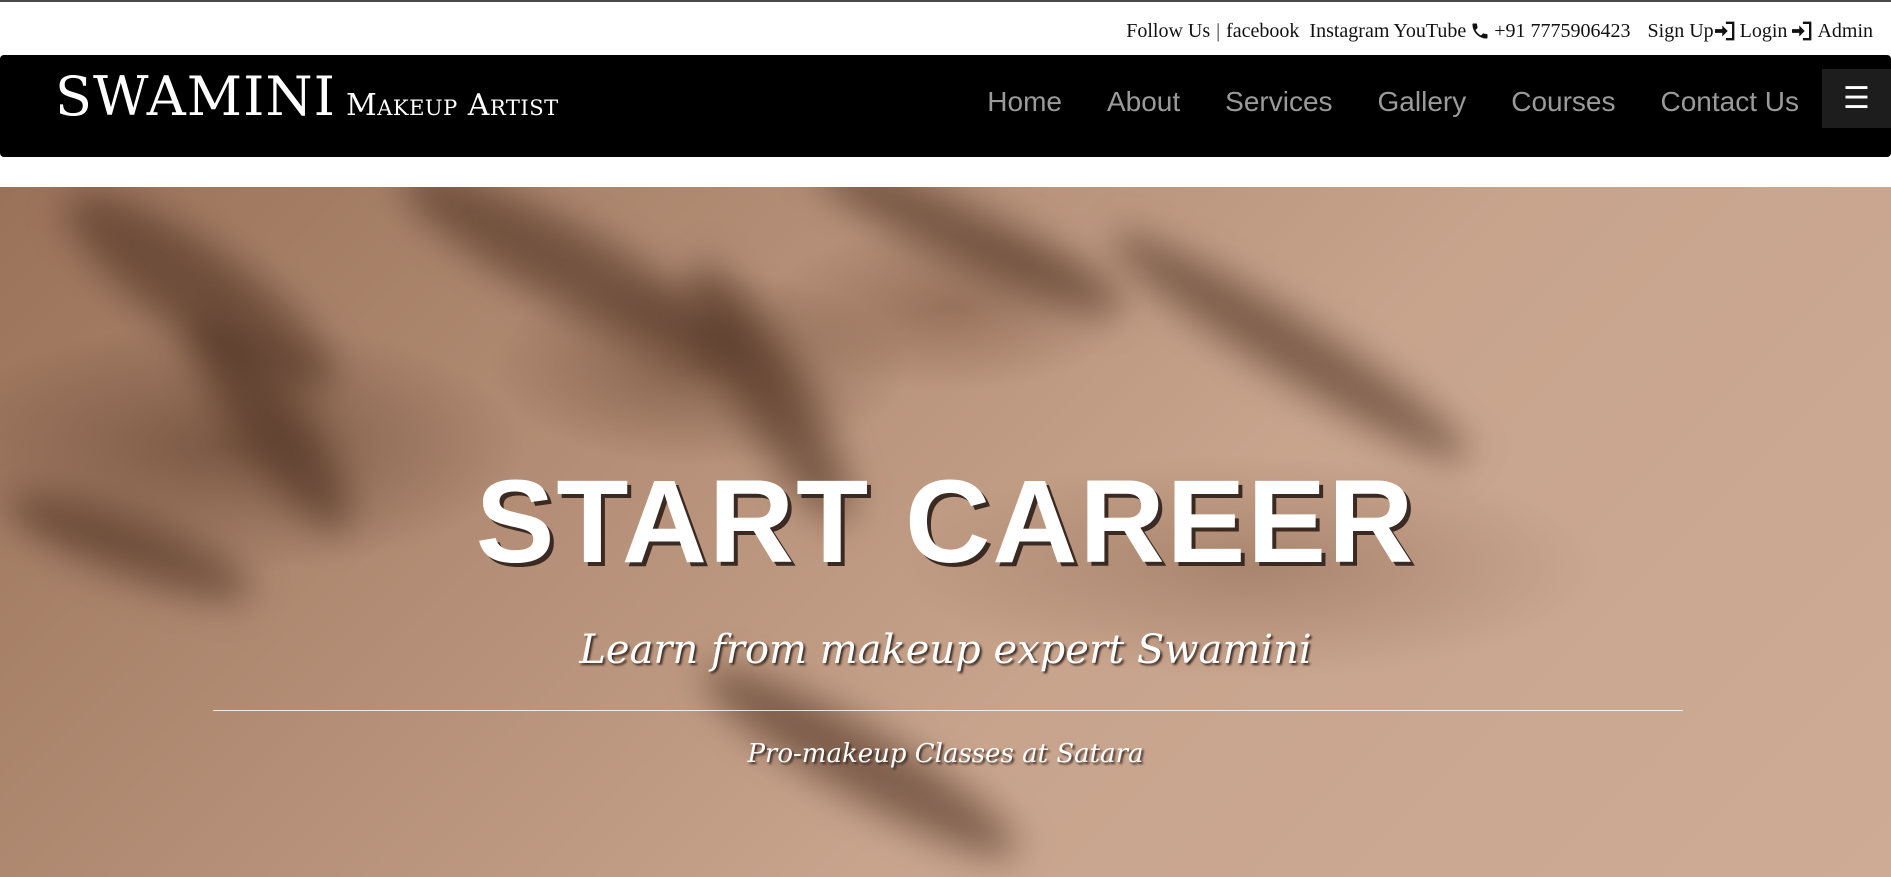 The image size is (1891, 877). I want to click on follow-us-label: Follow Us, so click(1168, 30).